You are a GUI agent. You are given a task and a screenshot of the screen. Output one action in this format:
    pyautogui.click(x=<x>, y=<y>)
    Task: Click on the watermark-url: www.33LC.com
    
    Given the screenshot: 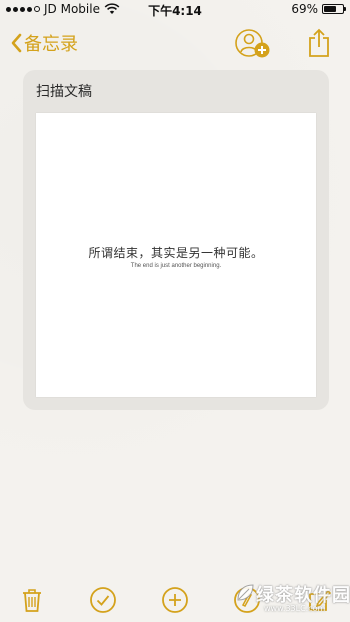 What is the action you would take?
    pyautogui.click(x=295, y=608)
    